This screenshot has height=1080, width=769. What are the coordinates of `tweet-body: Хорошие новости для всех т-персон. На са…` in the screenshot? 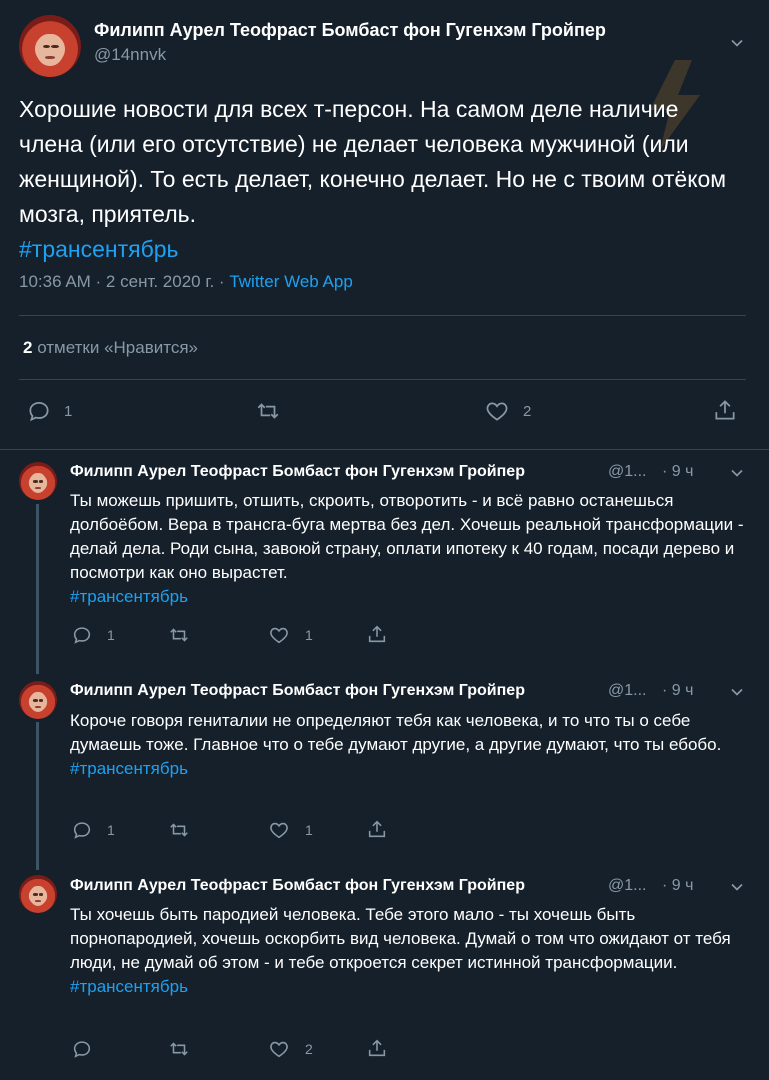 It's located at (373, 161).